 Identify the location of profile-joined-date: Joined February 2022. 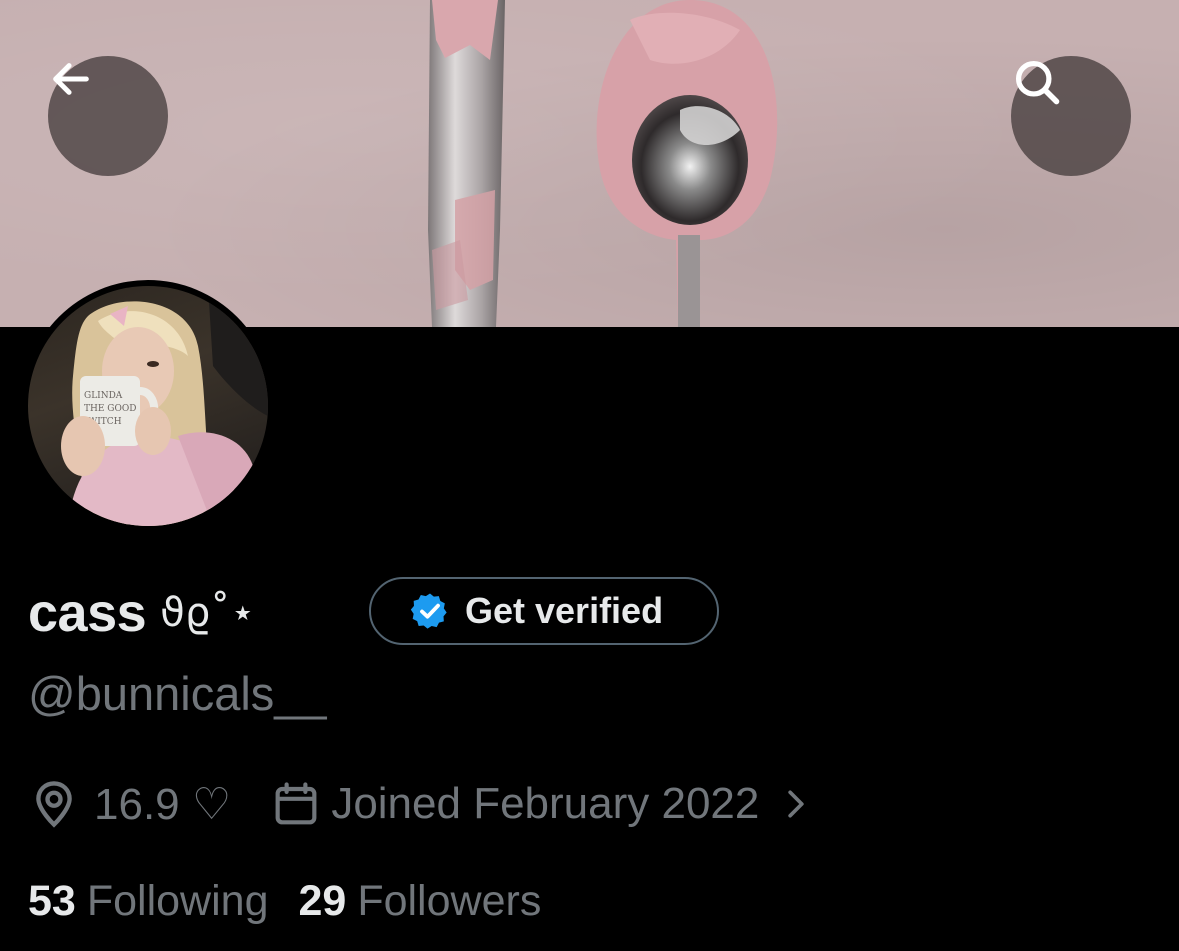
(545, 803).